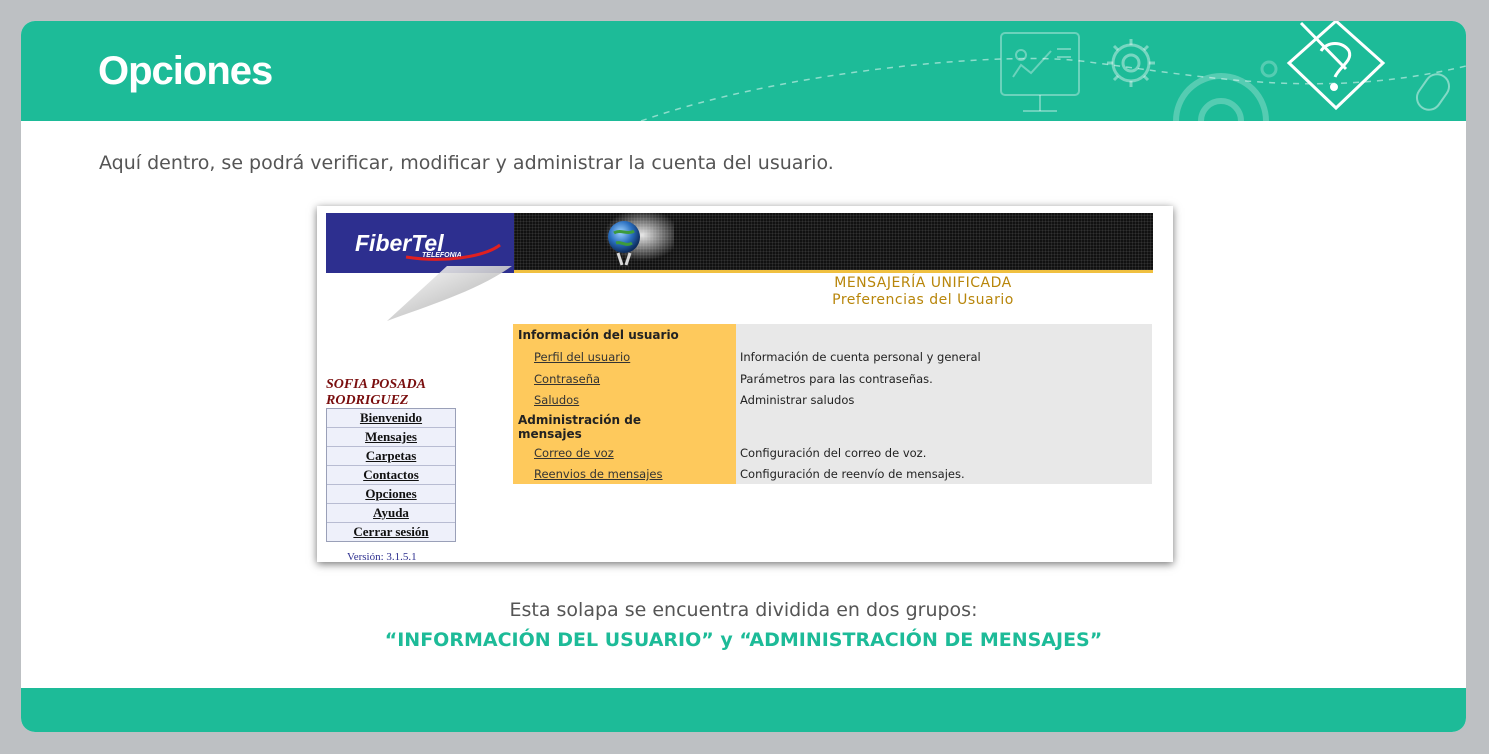  What do you see at coordinates (550, 434) in the screenshot?
I see `group-title-messages-line2: mensajes` at bounding box center [550, 434].